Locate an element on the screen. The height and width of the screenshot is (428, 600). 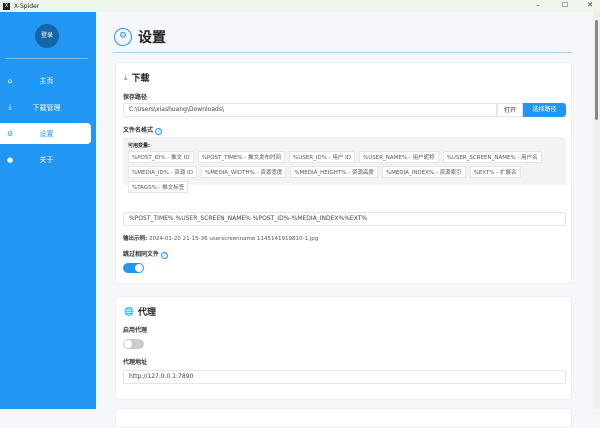
sidebar-item-label: 设置 is located at coordinates (46, 133).